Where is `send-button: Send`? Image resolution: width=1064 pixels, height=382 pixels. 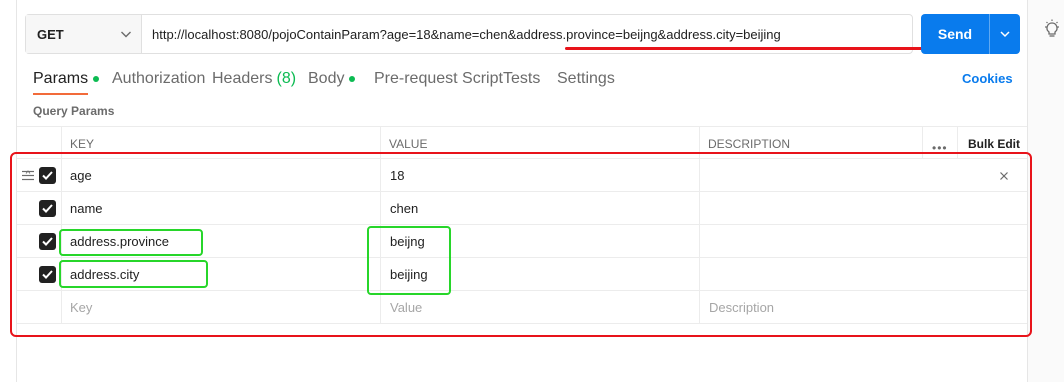
send-button: Send is located at coordinates (970, 34).